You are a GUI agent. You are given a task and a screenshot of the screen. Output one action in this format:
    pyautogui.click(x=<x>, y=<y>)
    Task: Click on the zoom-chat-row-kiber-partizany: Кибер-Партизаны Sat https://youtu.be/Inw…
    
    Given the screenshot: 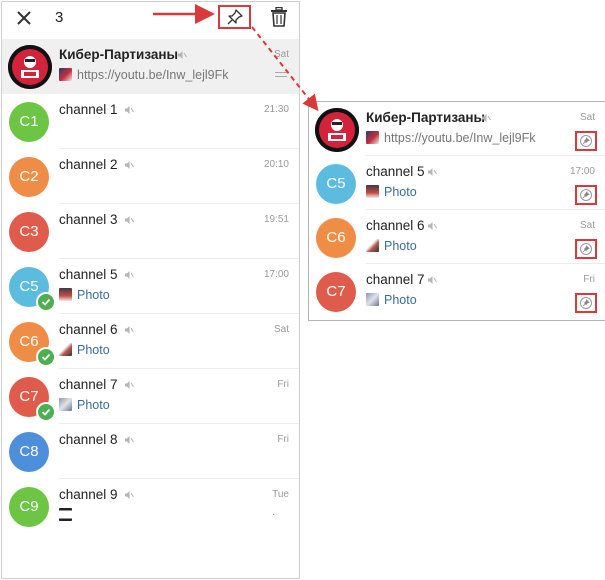 What is the action you would take?
    pyautogui.click(x=457, y=129)
    